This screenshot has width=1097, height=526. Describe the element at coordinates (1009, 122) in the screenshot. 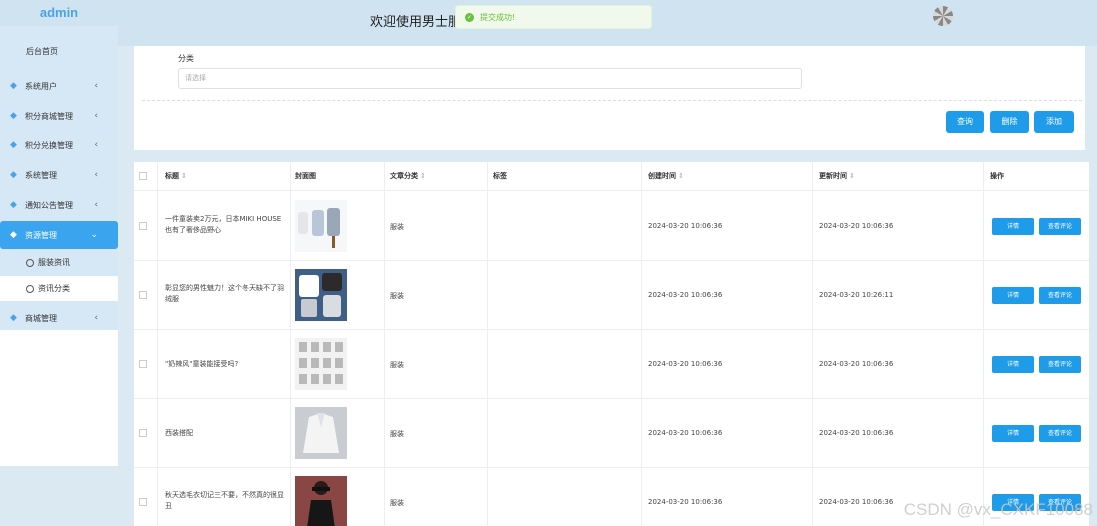

I see `delete-button: 删除` at that location.